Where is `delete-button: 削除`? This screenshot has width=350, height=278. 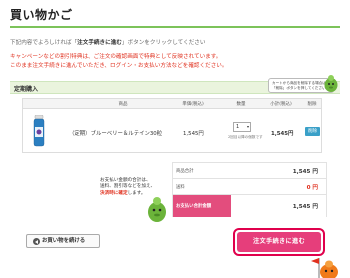 delete-button: 削除 is located at coordinates (312, 131).